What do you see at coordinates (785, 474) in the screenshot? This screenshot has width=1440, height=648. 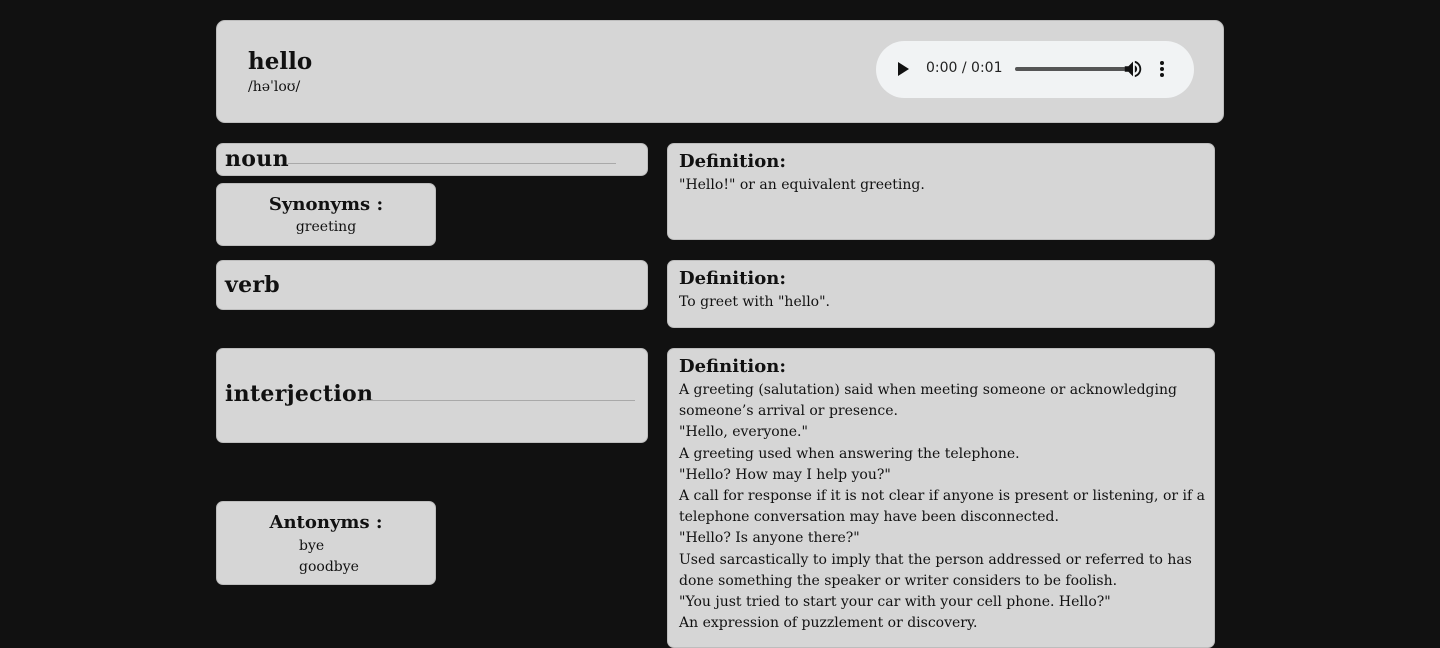 I see `example-line: "Hello? How may I help you?"` at bounding box center [785, 474].